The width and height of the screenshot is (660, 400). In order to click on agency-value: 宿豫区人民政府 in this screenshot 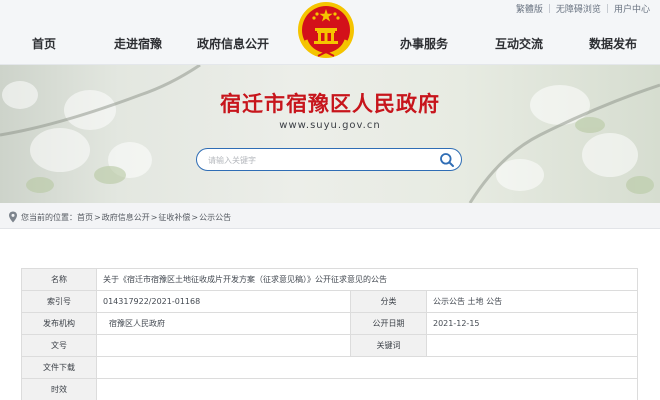, I will do `click(223, 323)`.